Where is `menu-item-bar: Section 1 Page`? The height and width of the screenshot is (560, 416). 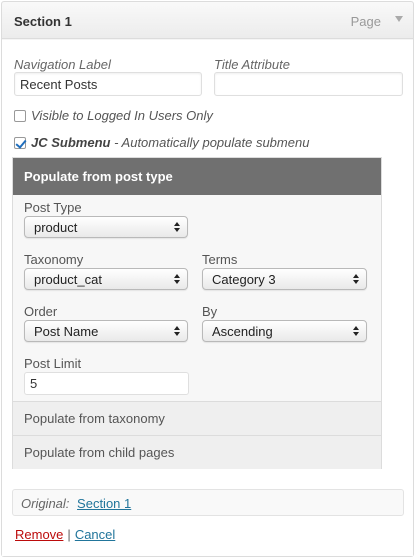
menu-item-bar: Section 1 Page is located at coordinates (207, 20).